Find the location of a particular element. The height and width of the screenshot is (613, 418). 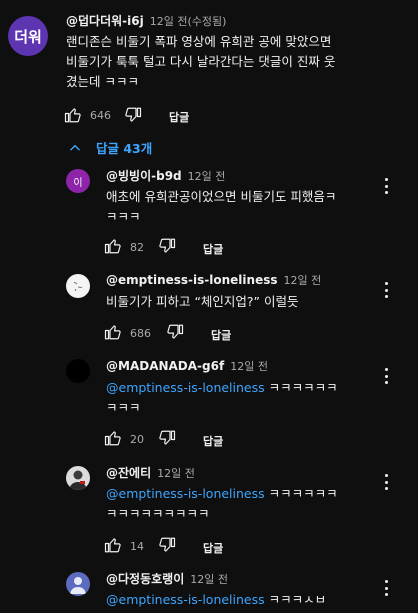

avatar-person-icon is located at coordinates (78, 585).